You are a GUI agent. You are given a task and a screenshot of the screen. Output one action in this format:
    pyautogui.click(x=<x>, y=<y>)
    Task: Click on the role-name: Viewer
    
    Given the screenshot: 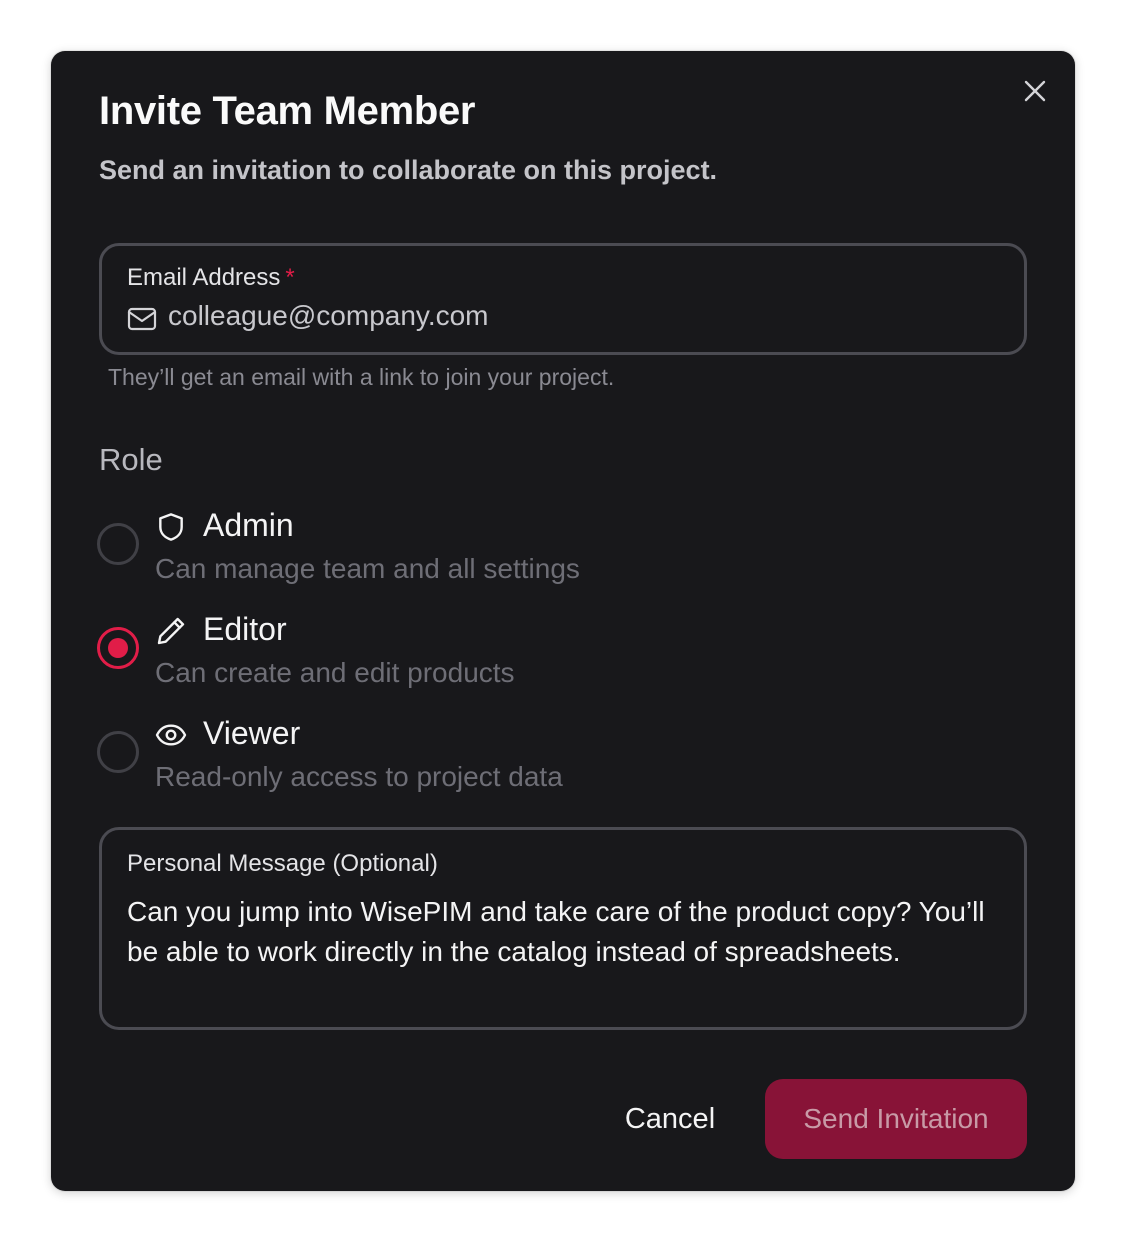 What is the action you would take?
    pyautogui.click(x=252, y=733)
    